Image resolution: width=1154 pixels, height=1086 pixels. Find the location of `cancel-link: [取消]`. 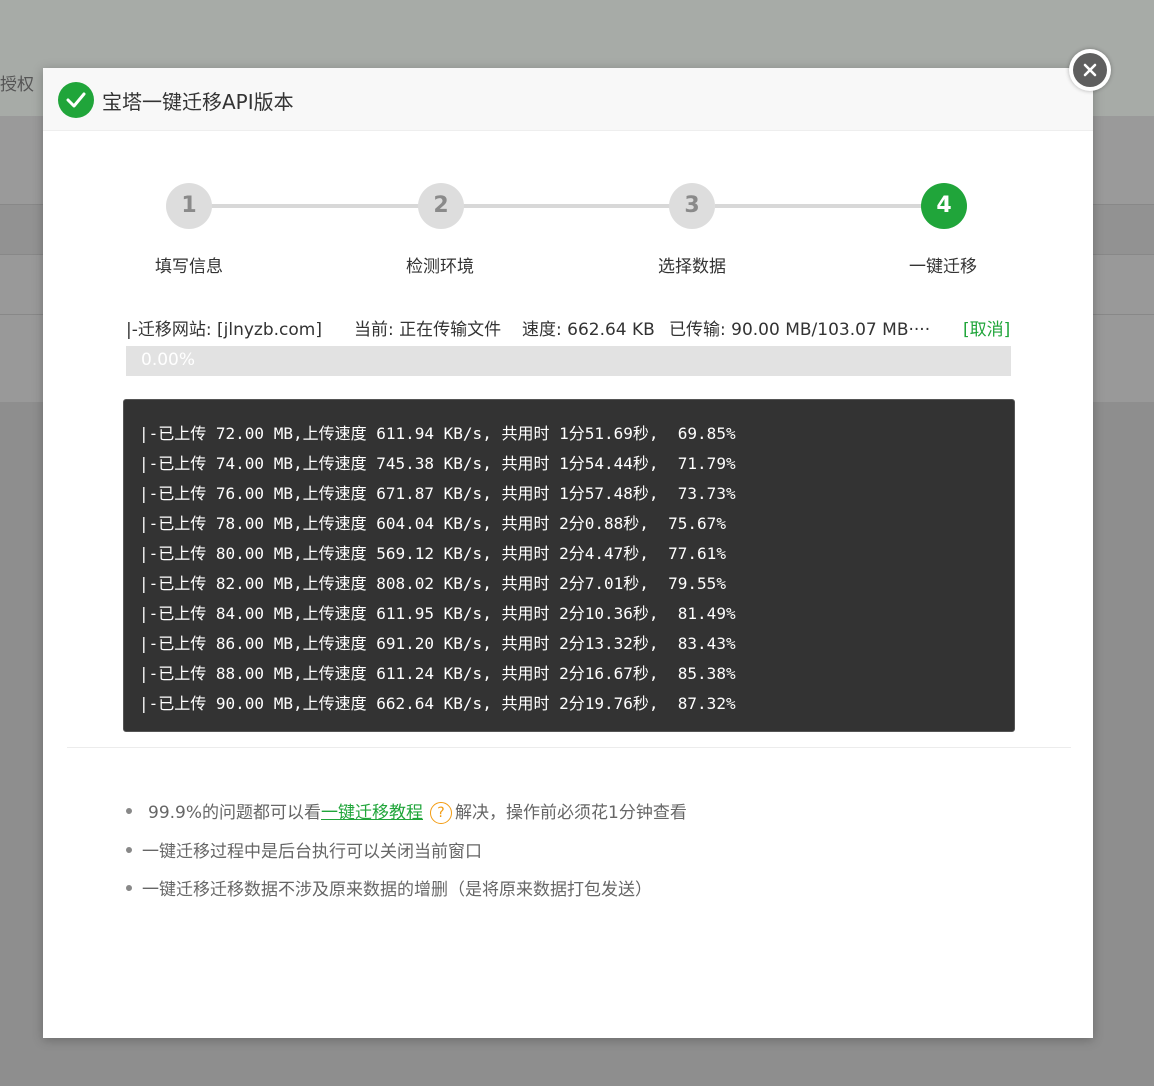

cancel-link: [取消] is located at coordinates (986, 327).